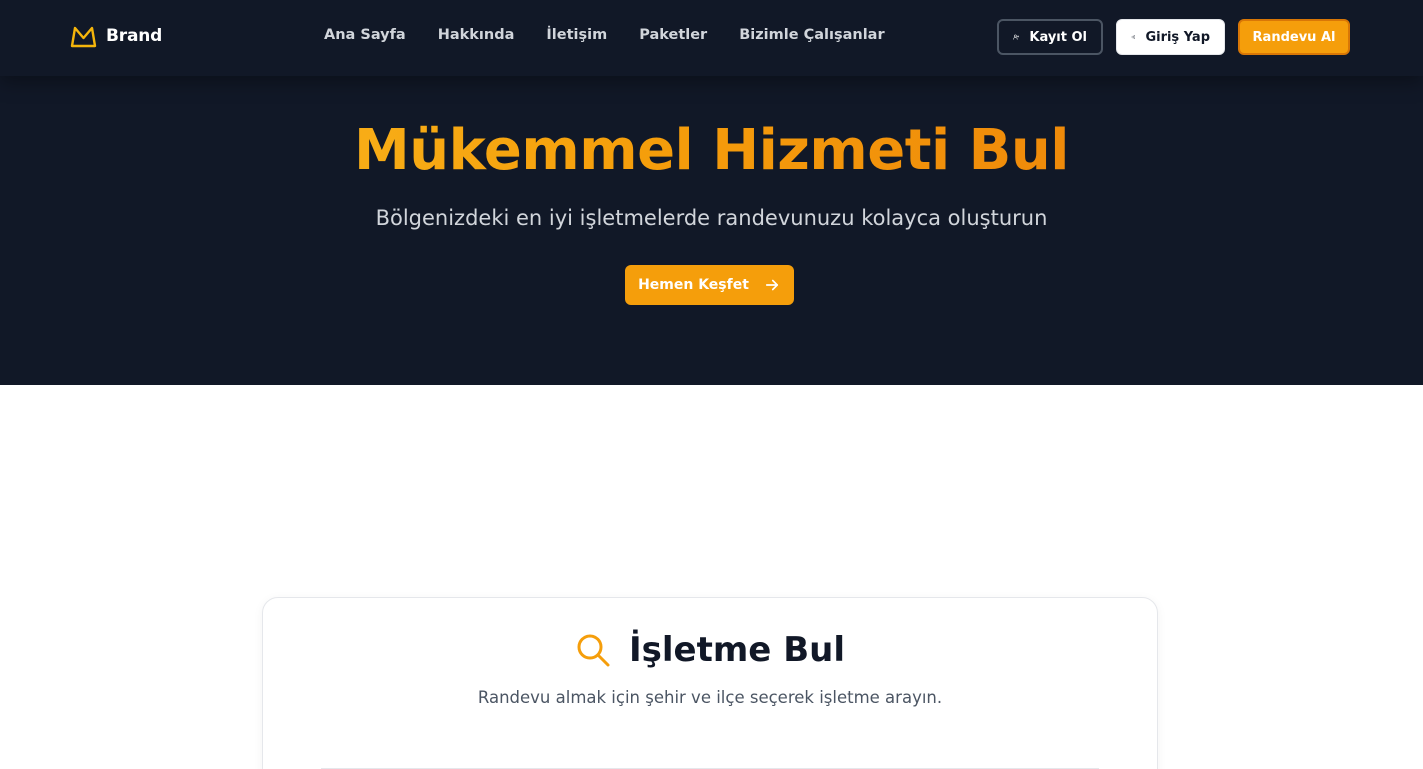  I want to click on arrow-right-icon, so click(771, 285).